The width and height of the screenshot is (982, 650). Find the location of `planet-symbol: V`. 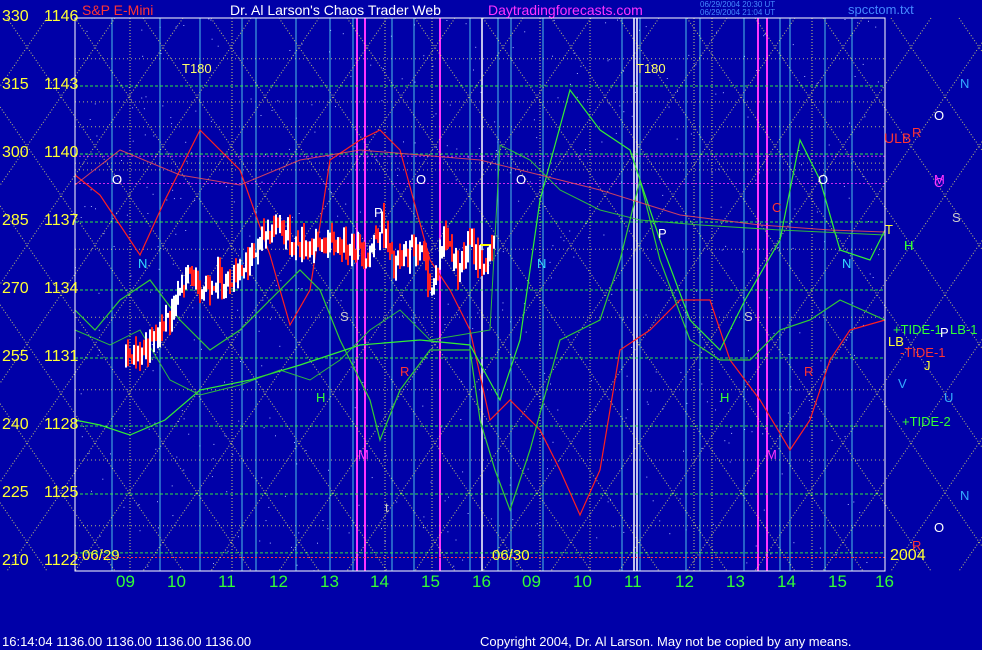

planet-symbol: V is located at coordinates (902, 383).